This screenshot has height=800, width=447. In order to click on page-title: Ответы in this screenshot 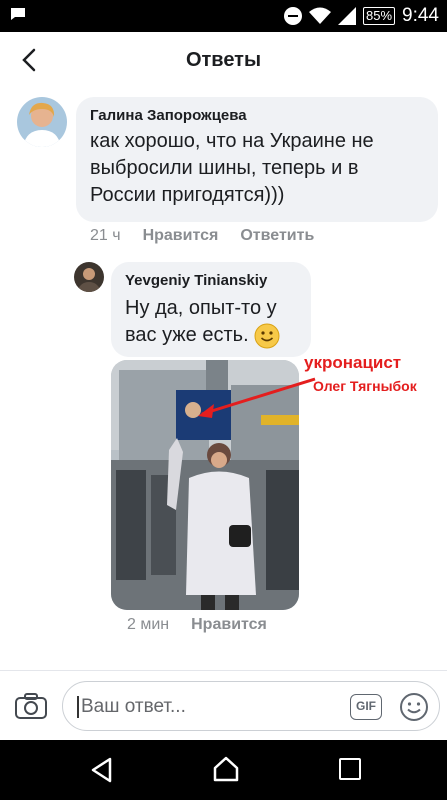, I will do `click(223, 60)`.